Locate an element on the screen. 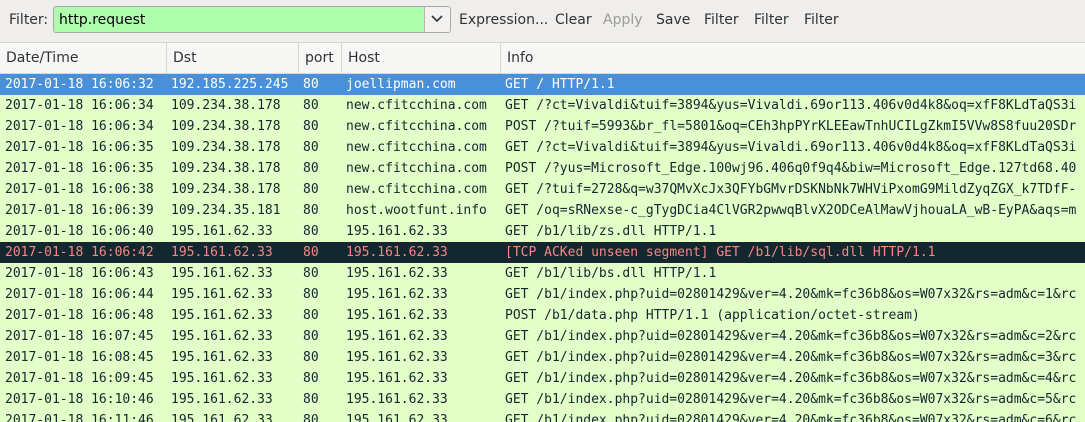  cell-info: GET /b1/lib/bs.dll HTTP/1.1 is located at coordinates (611, 273).